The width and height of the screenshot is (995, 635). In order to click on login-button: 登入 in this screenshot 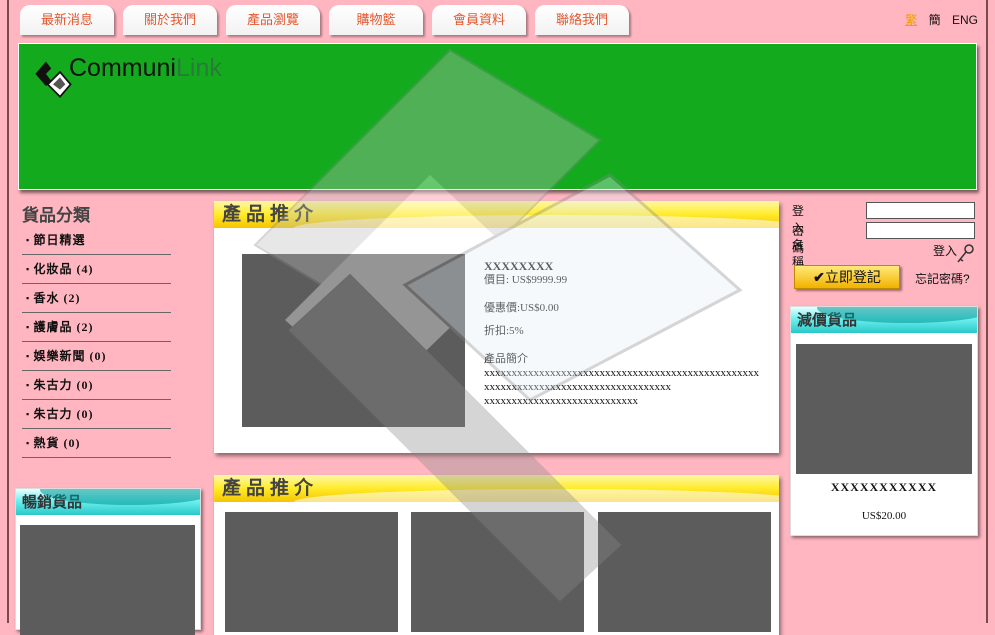, I will do `click(953, 252)`.